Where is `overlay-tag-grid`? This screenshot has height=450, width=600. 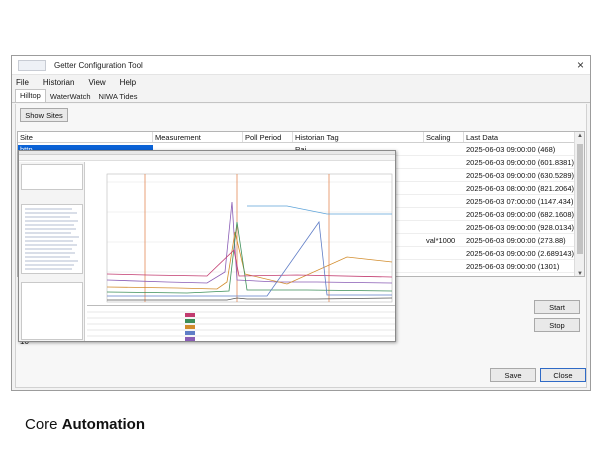
overlay-tag-grid is located at coordinates (241, 323).